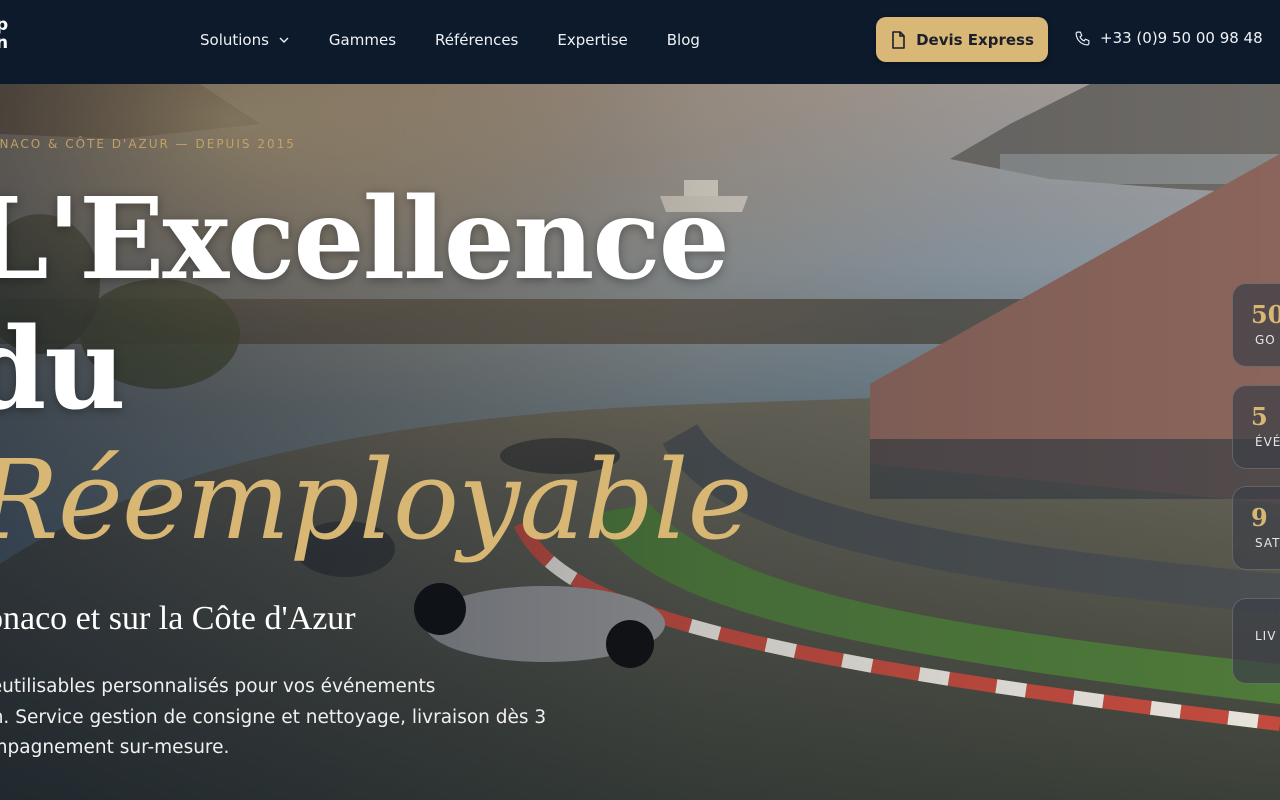 The width and height of the screenshot is (1280, 800). What do you see at coordinates (1168, 38) in the screenshot?
I see `phone-link: +33 (0)9 50 00 98 48` at bounding box center [1168, 38].